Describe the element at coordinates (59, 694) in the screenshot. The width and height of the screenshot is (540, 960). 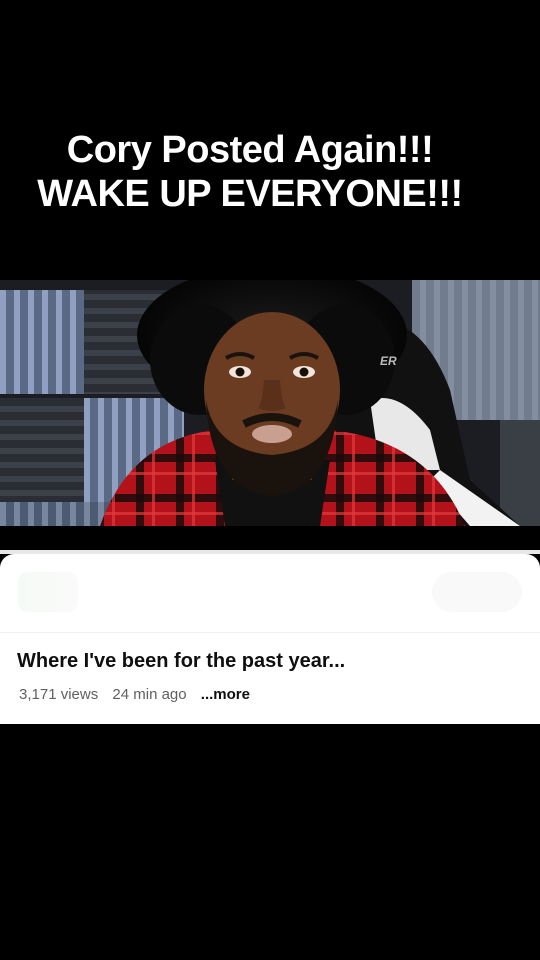
I see `view-count: 3,171 views` at that location.